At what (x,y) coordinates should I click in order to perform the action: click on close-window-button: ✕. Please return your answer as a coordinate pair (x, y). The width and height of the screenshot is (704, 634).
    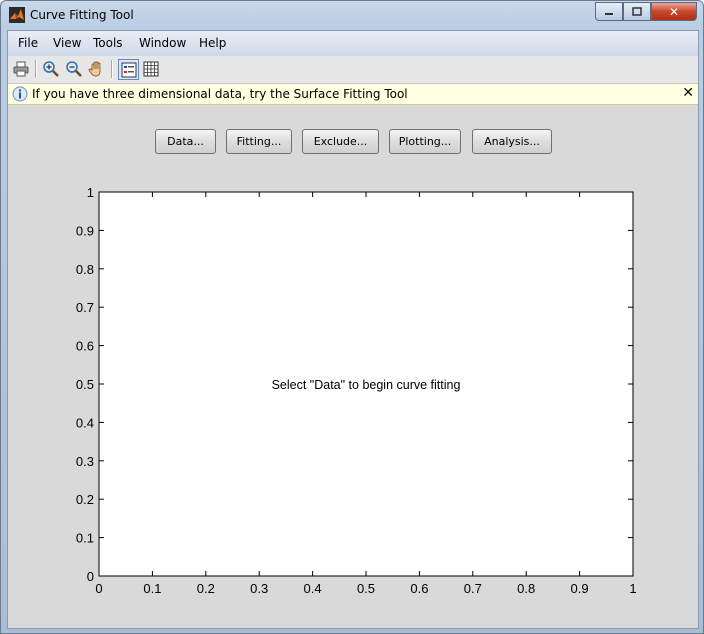
    Looking at the image, I should click on (674, 11).